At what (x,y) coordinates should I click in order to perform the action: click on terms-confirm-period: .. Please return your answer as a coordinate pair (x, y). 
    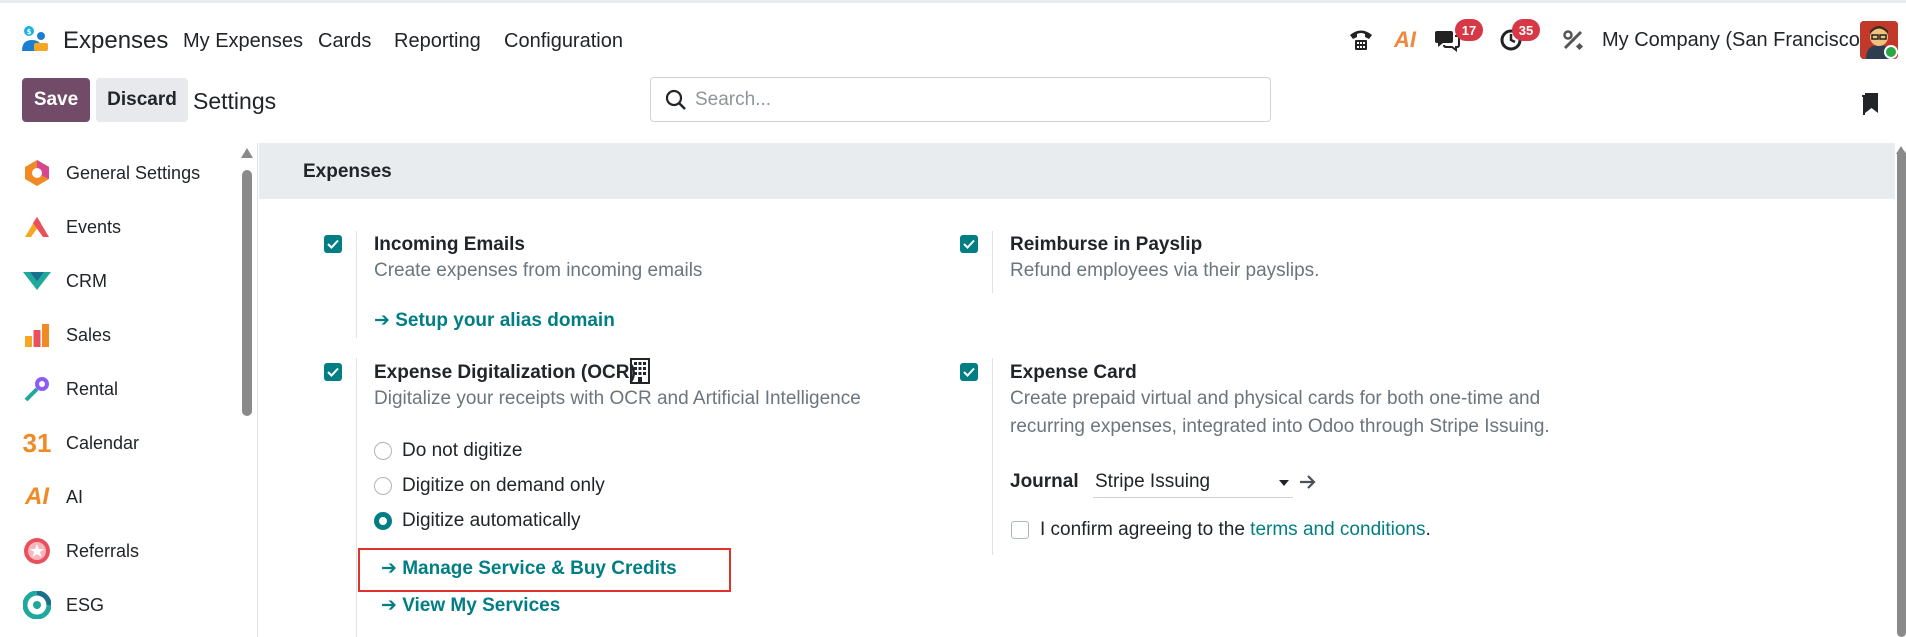
    Looking at the image, I should click on (1428, 529).